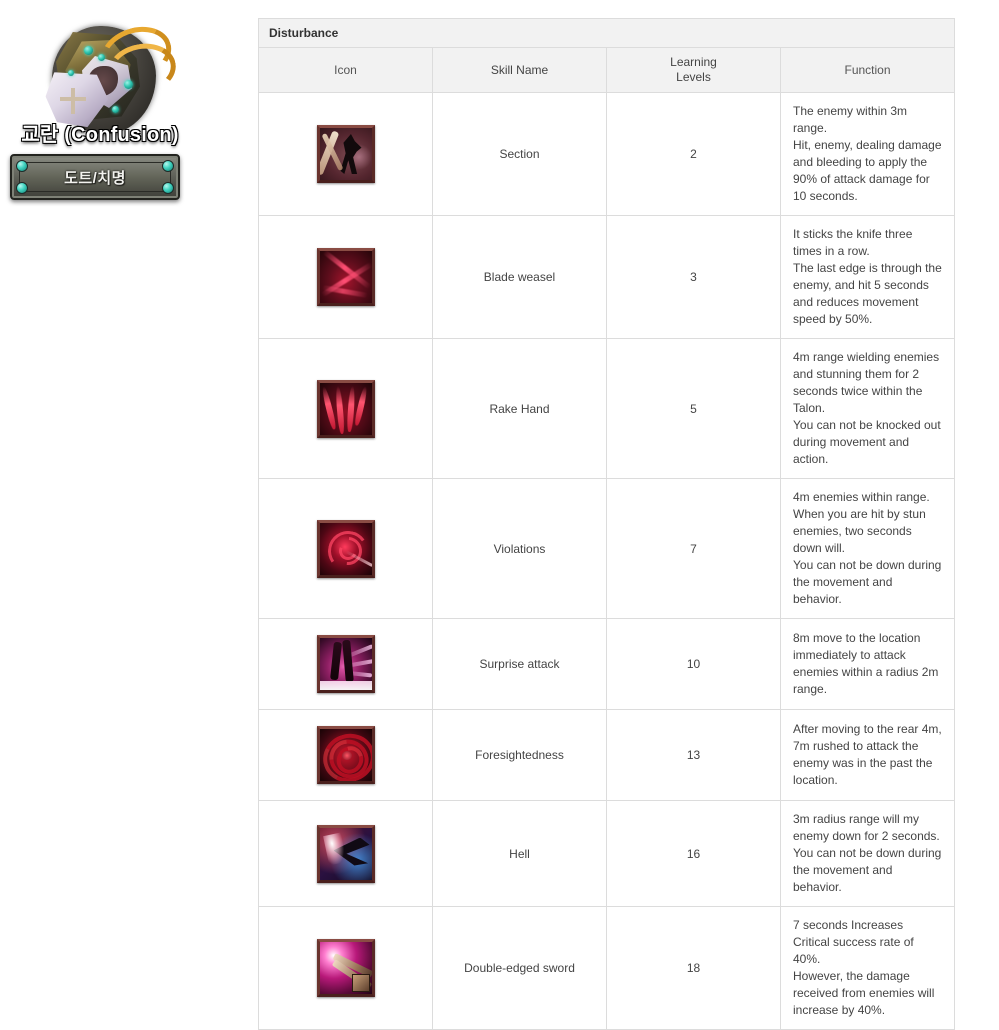  I want to click on skill-icon-hell, so click(345, 853).